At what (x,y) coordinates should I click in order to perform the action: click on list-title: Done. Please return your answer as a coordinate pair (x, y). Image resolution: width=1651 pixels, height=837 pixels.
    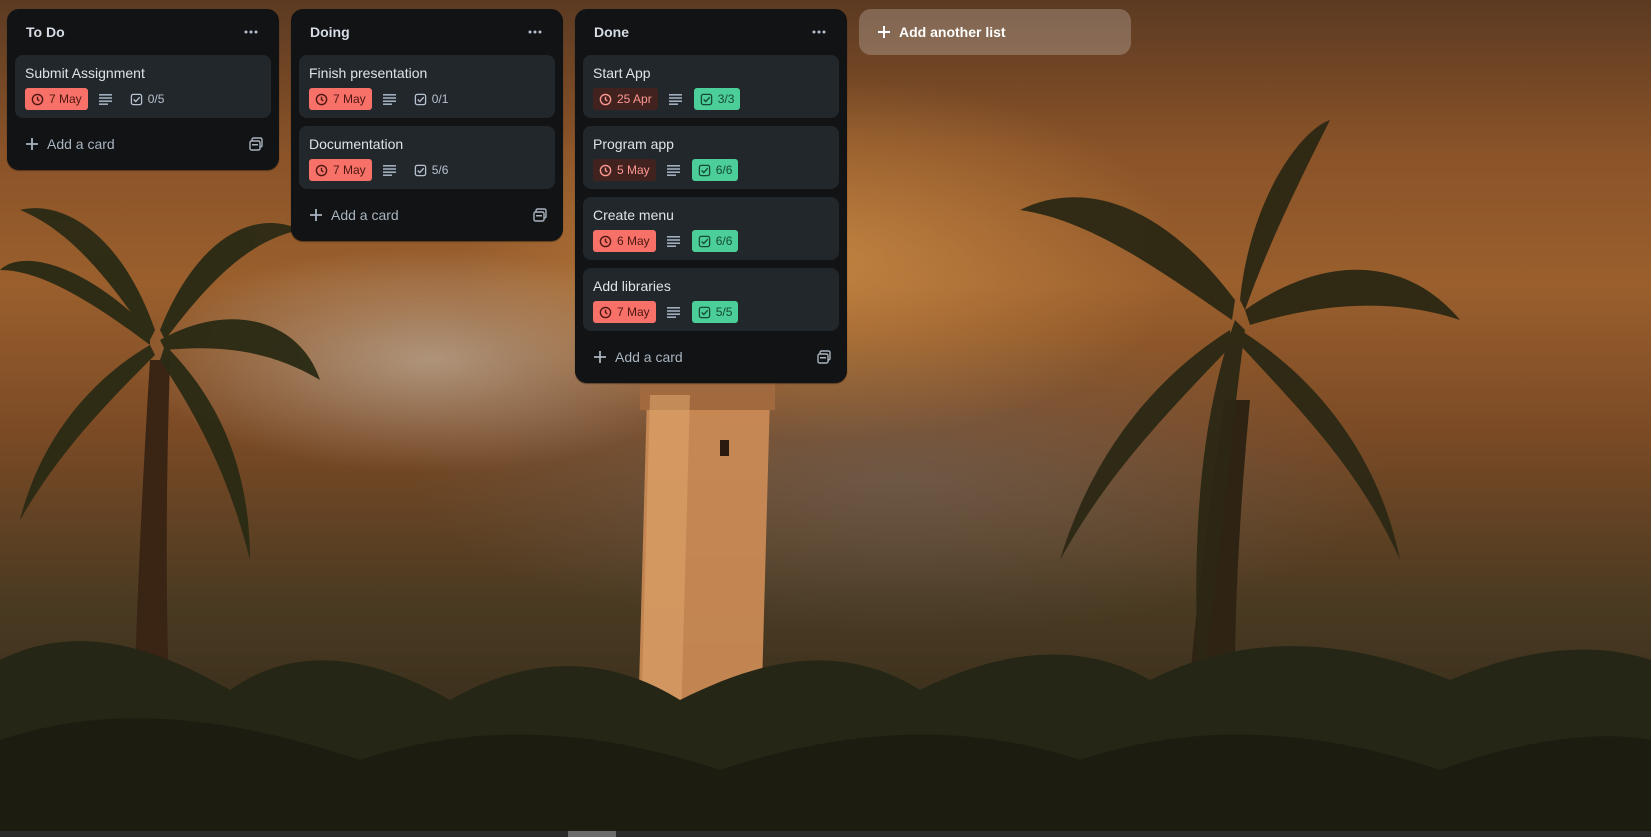
    Looking at the image, I should click on (611, 32).